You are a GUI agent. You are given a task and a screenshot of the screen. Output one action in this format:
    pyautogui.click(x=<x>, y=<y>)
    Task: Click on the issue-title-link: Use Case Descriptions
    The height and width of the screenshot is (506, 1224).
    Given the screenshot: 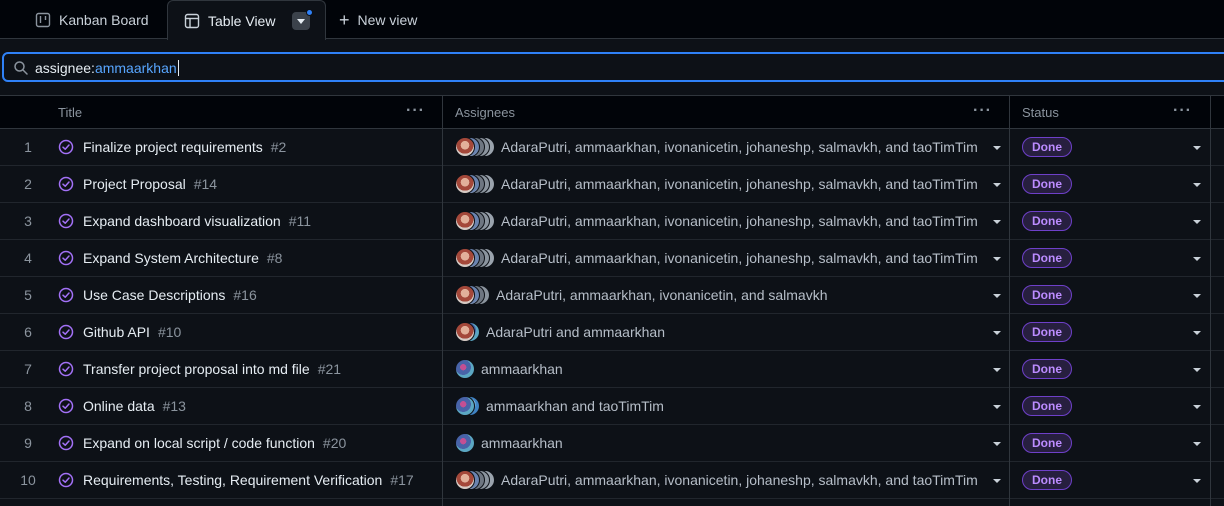 What is the action you would take?
    pyautogui.click(x=154, y=295)
    